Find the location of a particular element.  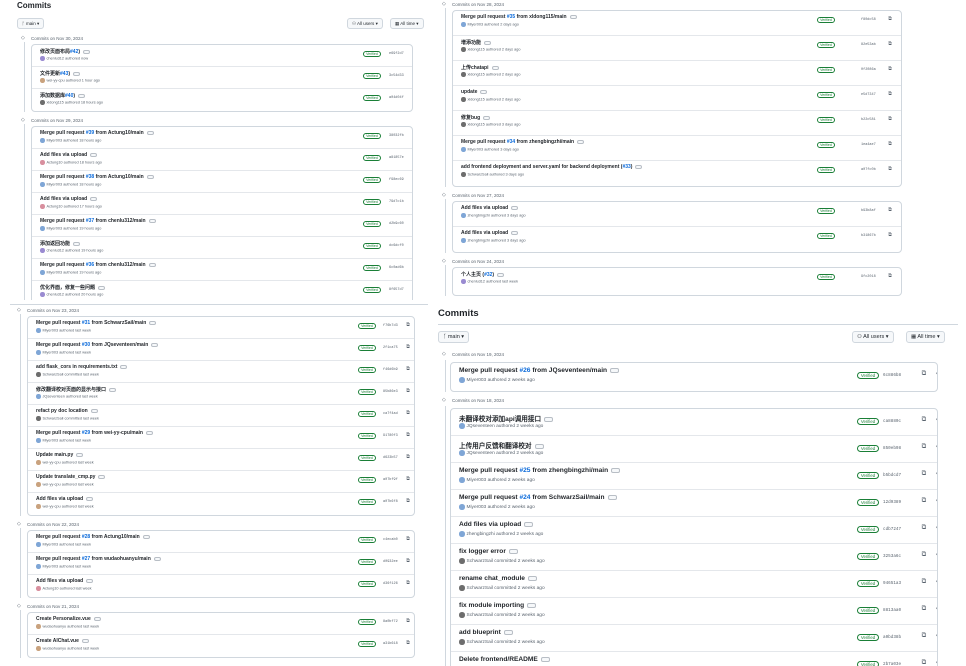

commit-message-suffix: from wei-yy-cpu/main is located at coordinates (116, 433).